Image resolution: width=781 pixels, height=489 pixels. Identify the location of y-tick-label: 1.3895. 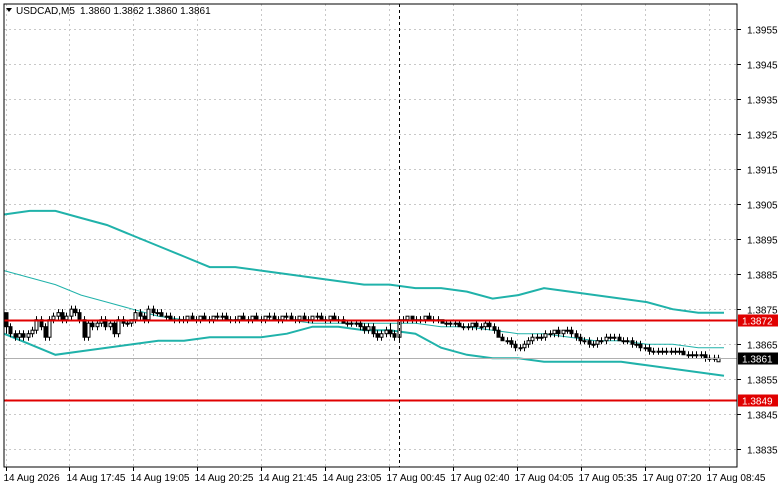
(762, 241).